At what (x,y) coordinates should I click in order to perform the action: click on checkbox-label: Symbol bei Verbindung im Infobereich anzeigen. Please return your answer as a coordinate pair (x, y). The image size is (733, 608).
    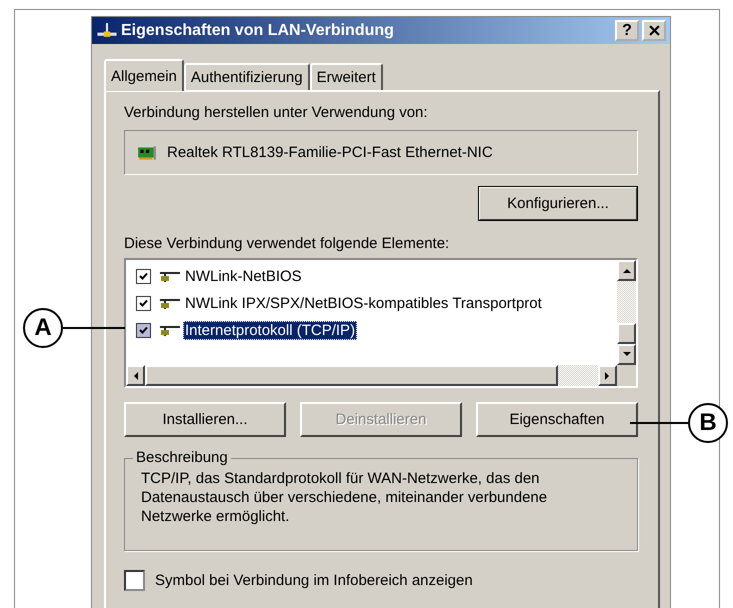
    Looking at the image, I should click on (314, 580).